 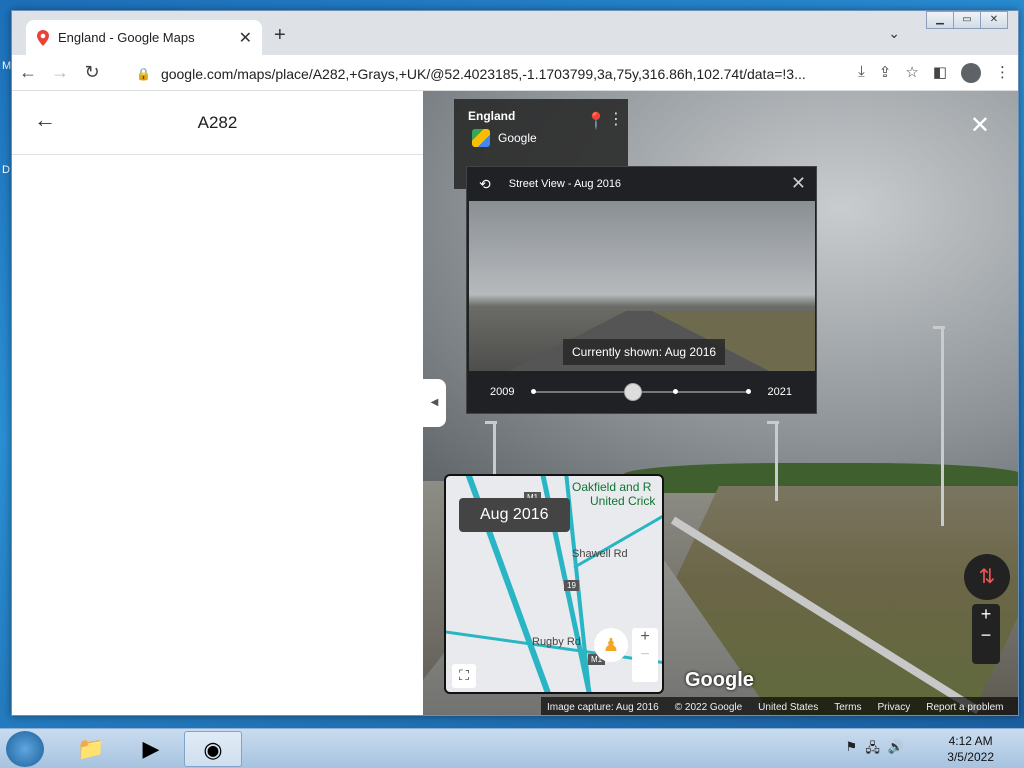 I want to click on map-road-label: Shawell Rd, so click(x=600, y=554).